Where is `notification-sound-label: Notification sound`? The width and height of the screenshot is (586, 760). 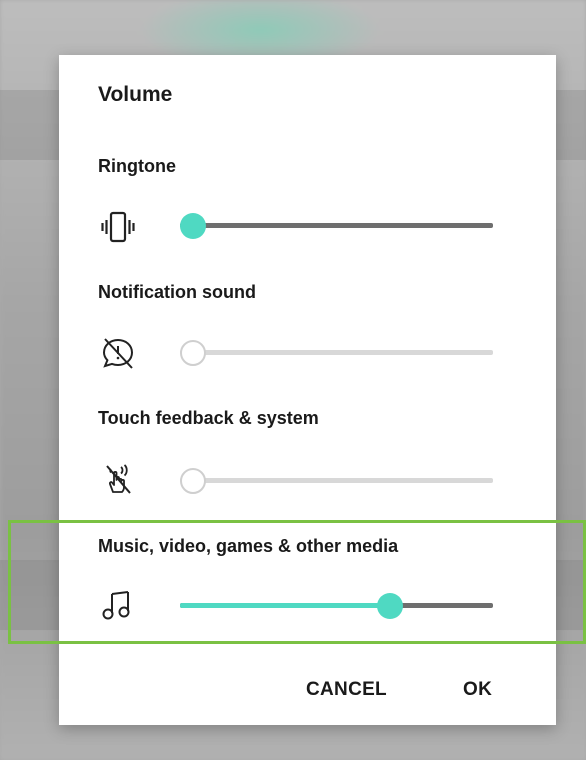 notification-sound-label: Notification sound is located at coordinates (177, 292).